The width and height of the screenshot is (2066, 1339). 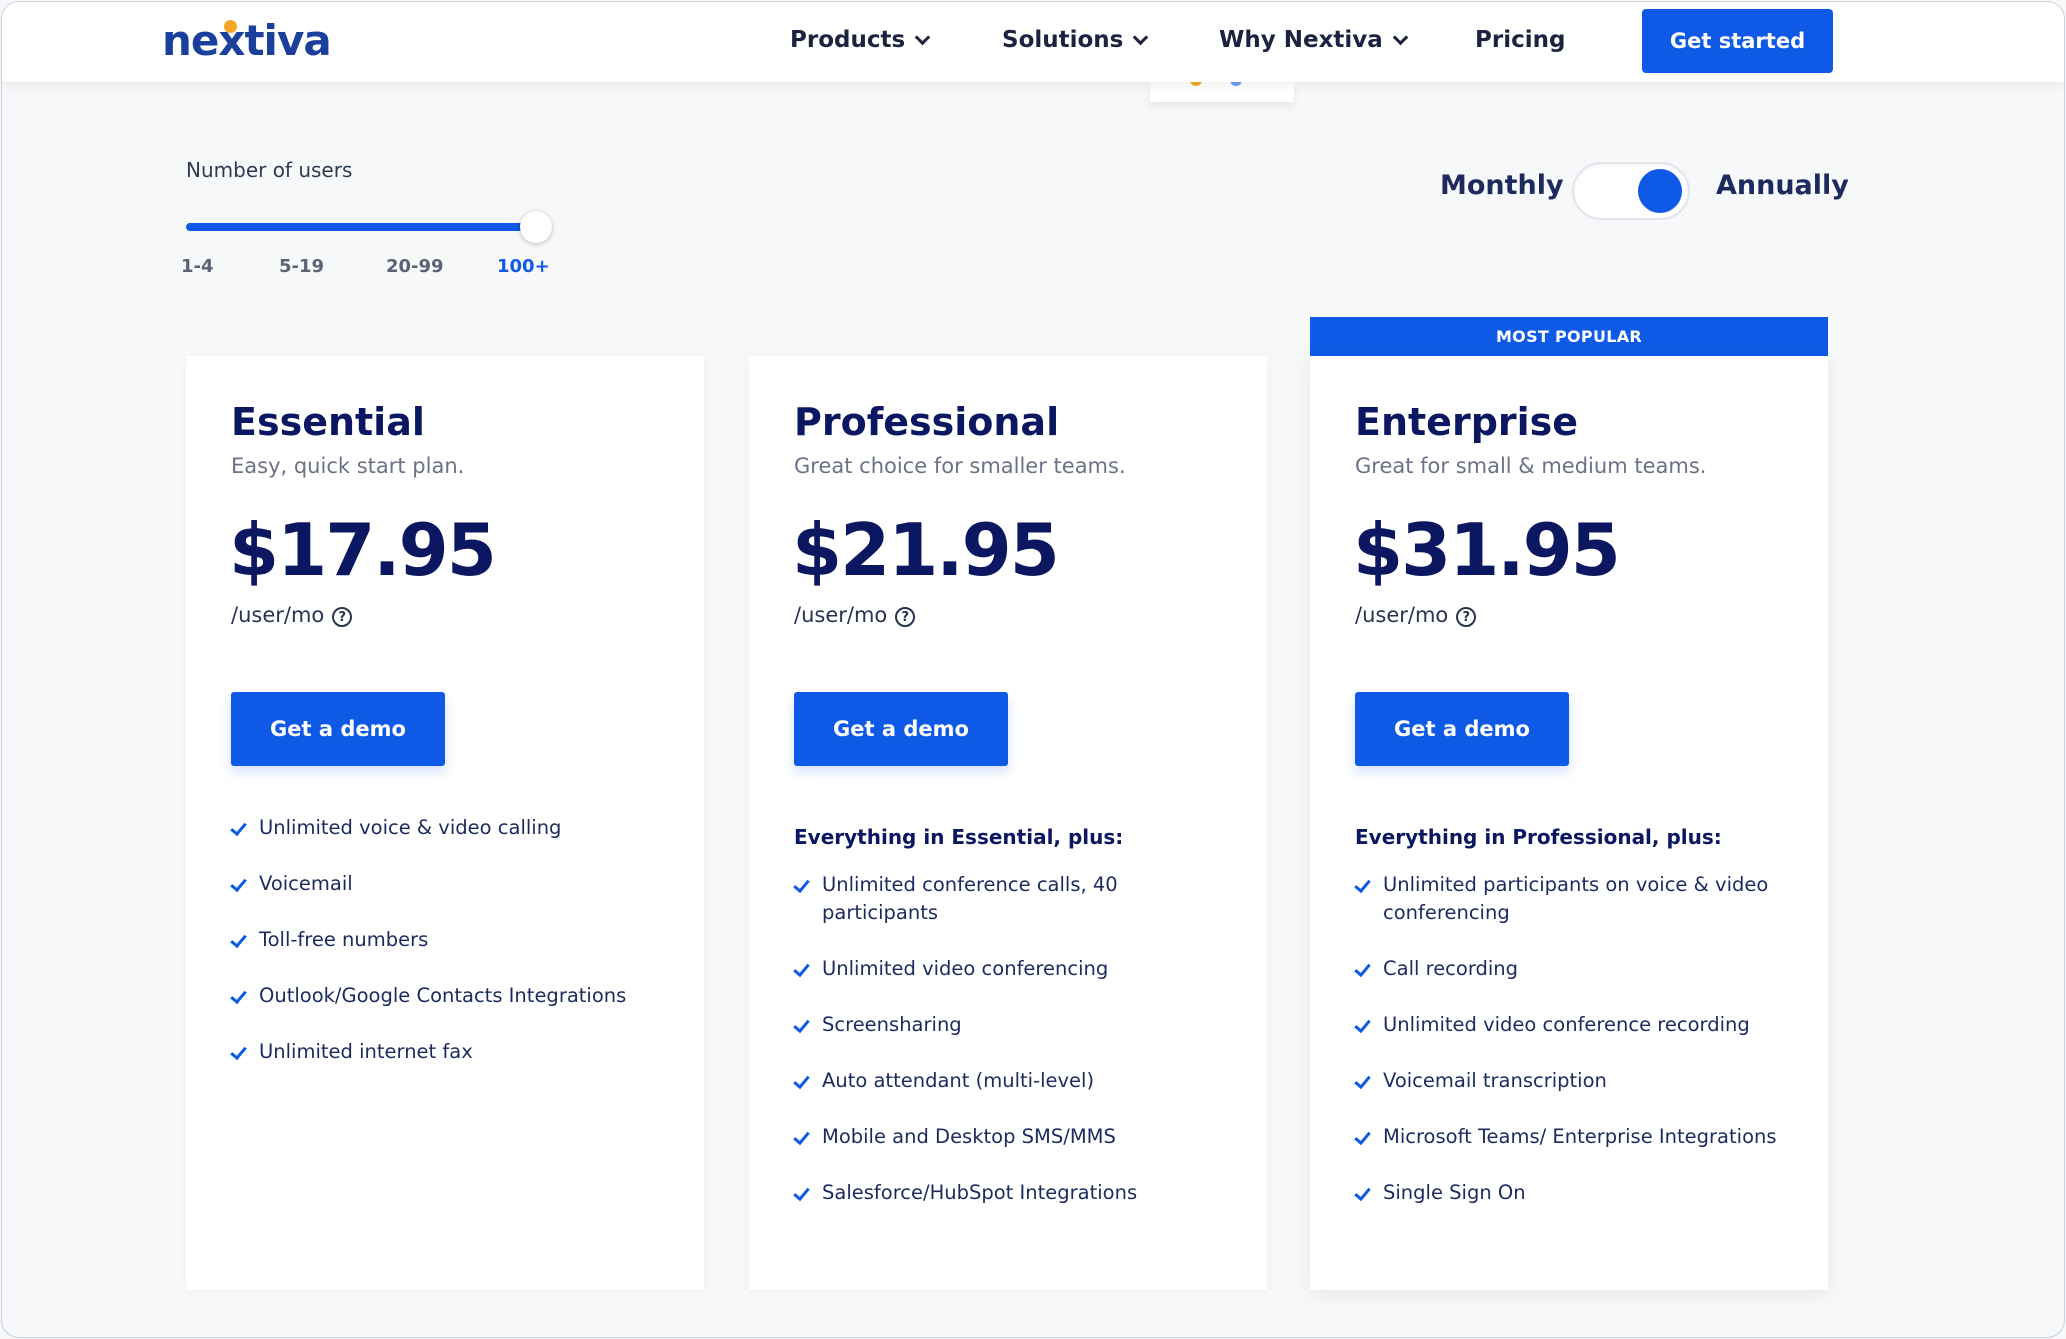 What do you see at coordinates (969, 1136) in the screenshot?
I see `feature-text: Mobile and Desktop SMS/MMS` at bounding box center [969, 1136].